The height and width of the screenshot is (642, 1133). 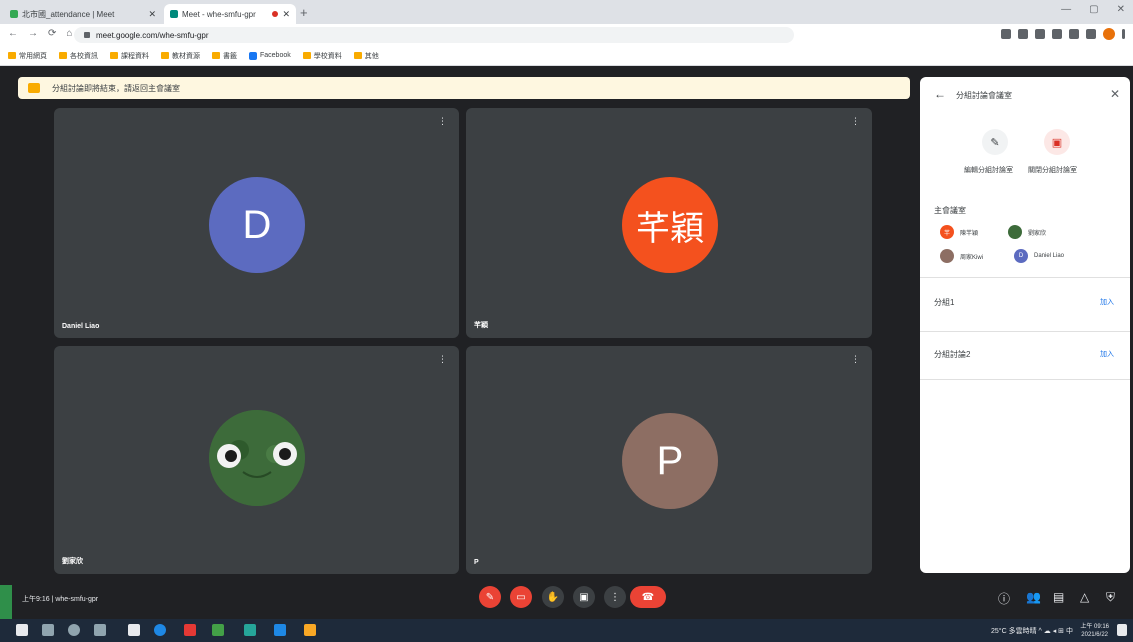 I want to click on leave-call-button: ☎, so click(x=648, y=597).